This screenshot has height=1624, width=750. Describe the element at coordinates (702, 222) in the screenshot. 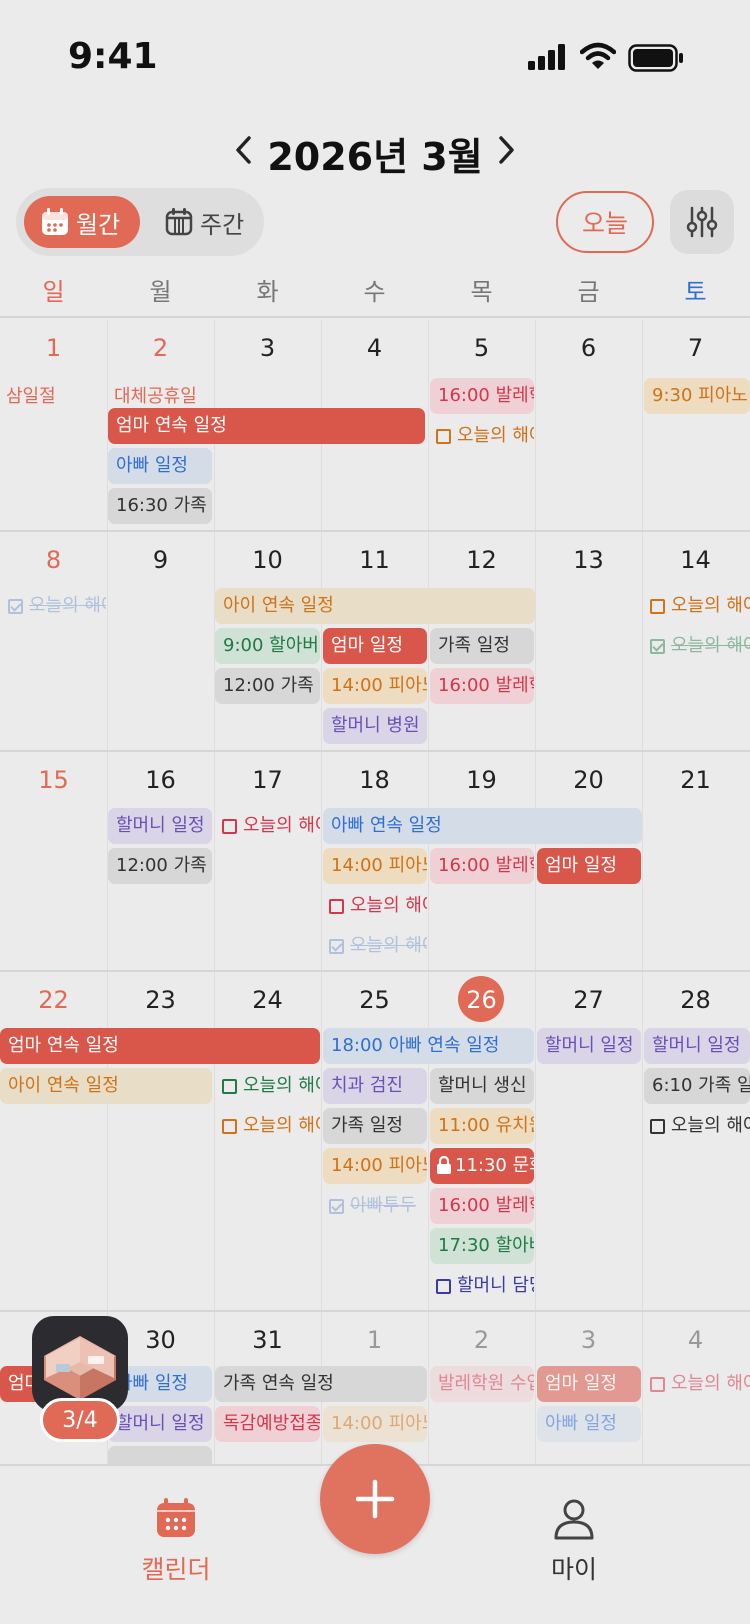

I see `filter-button` at that location.